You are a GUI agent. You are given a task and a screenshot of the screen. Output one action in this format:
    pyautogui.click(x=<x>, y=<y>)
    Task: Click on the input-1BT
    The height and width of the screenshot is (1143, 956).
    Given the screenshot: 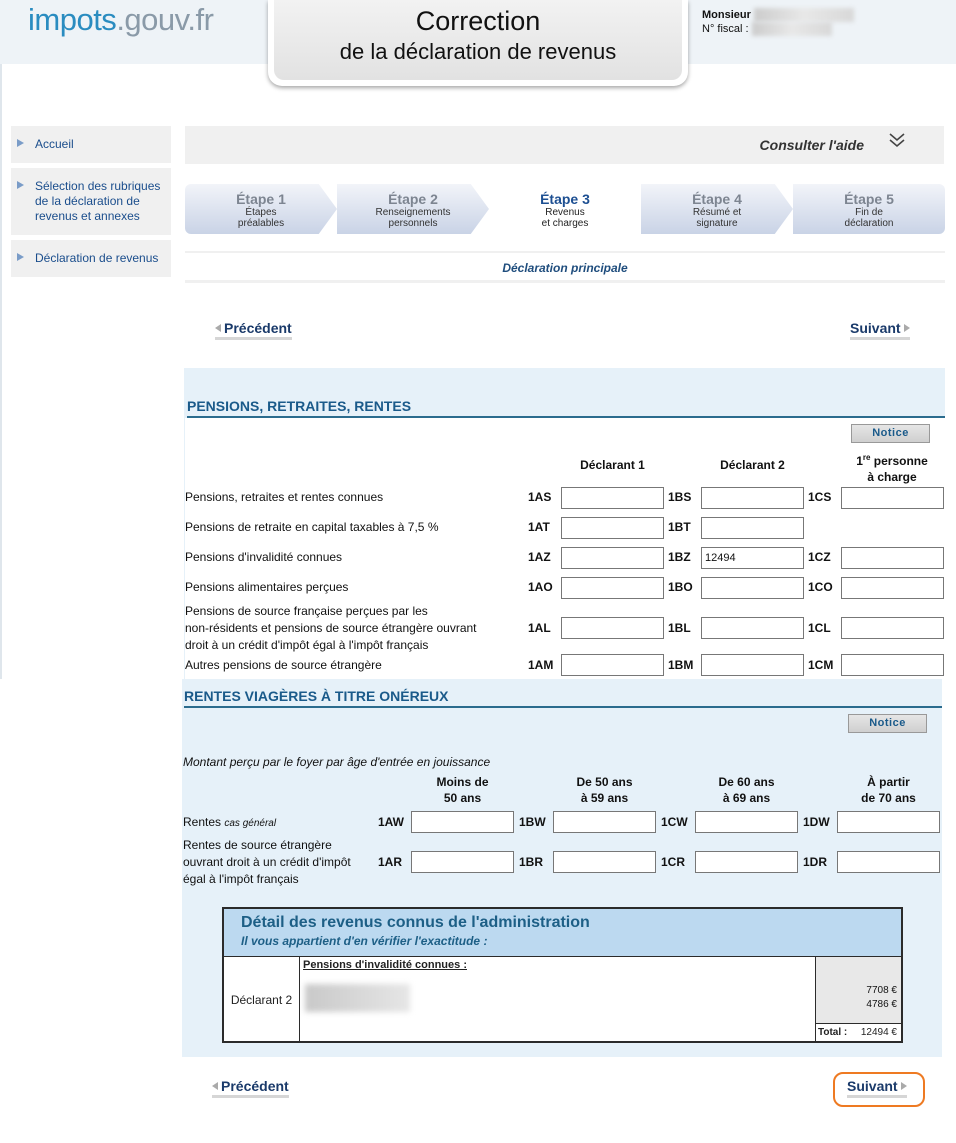 What is the action you would take?
    pyautogui.click(x=752, y=528)
    